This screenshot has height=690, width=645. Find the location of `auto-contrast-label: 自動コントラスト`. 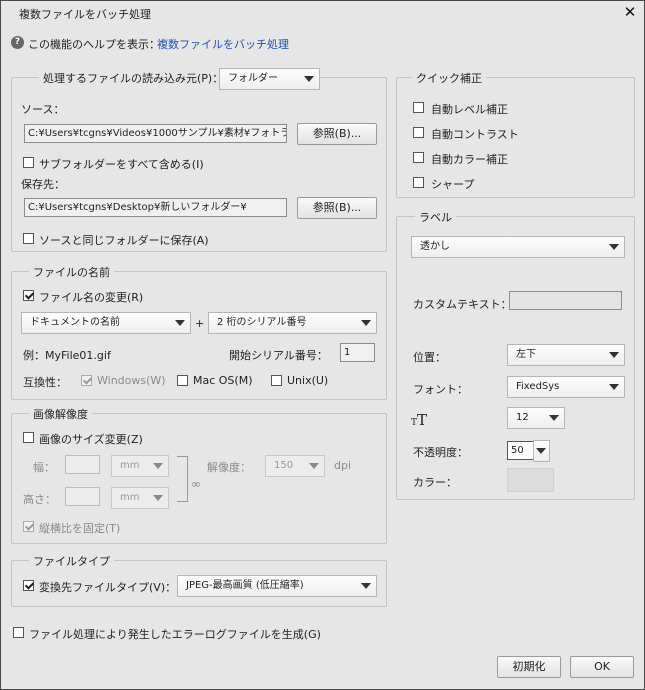

auto-contrast-label: 自動コントラスト is located at coordinates (475, 134).